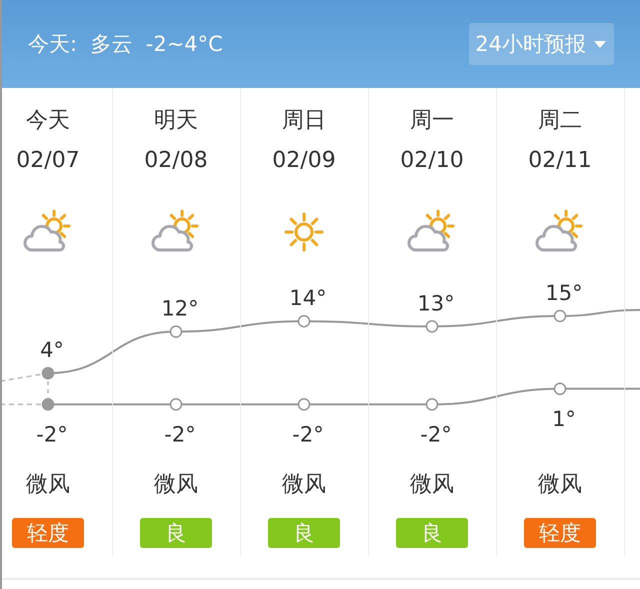  I want to click on caret-icon, so click(600, 44).